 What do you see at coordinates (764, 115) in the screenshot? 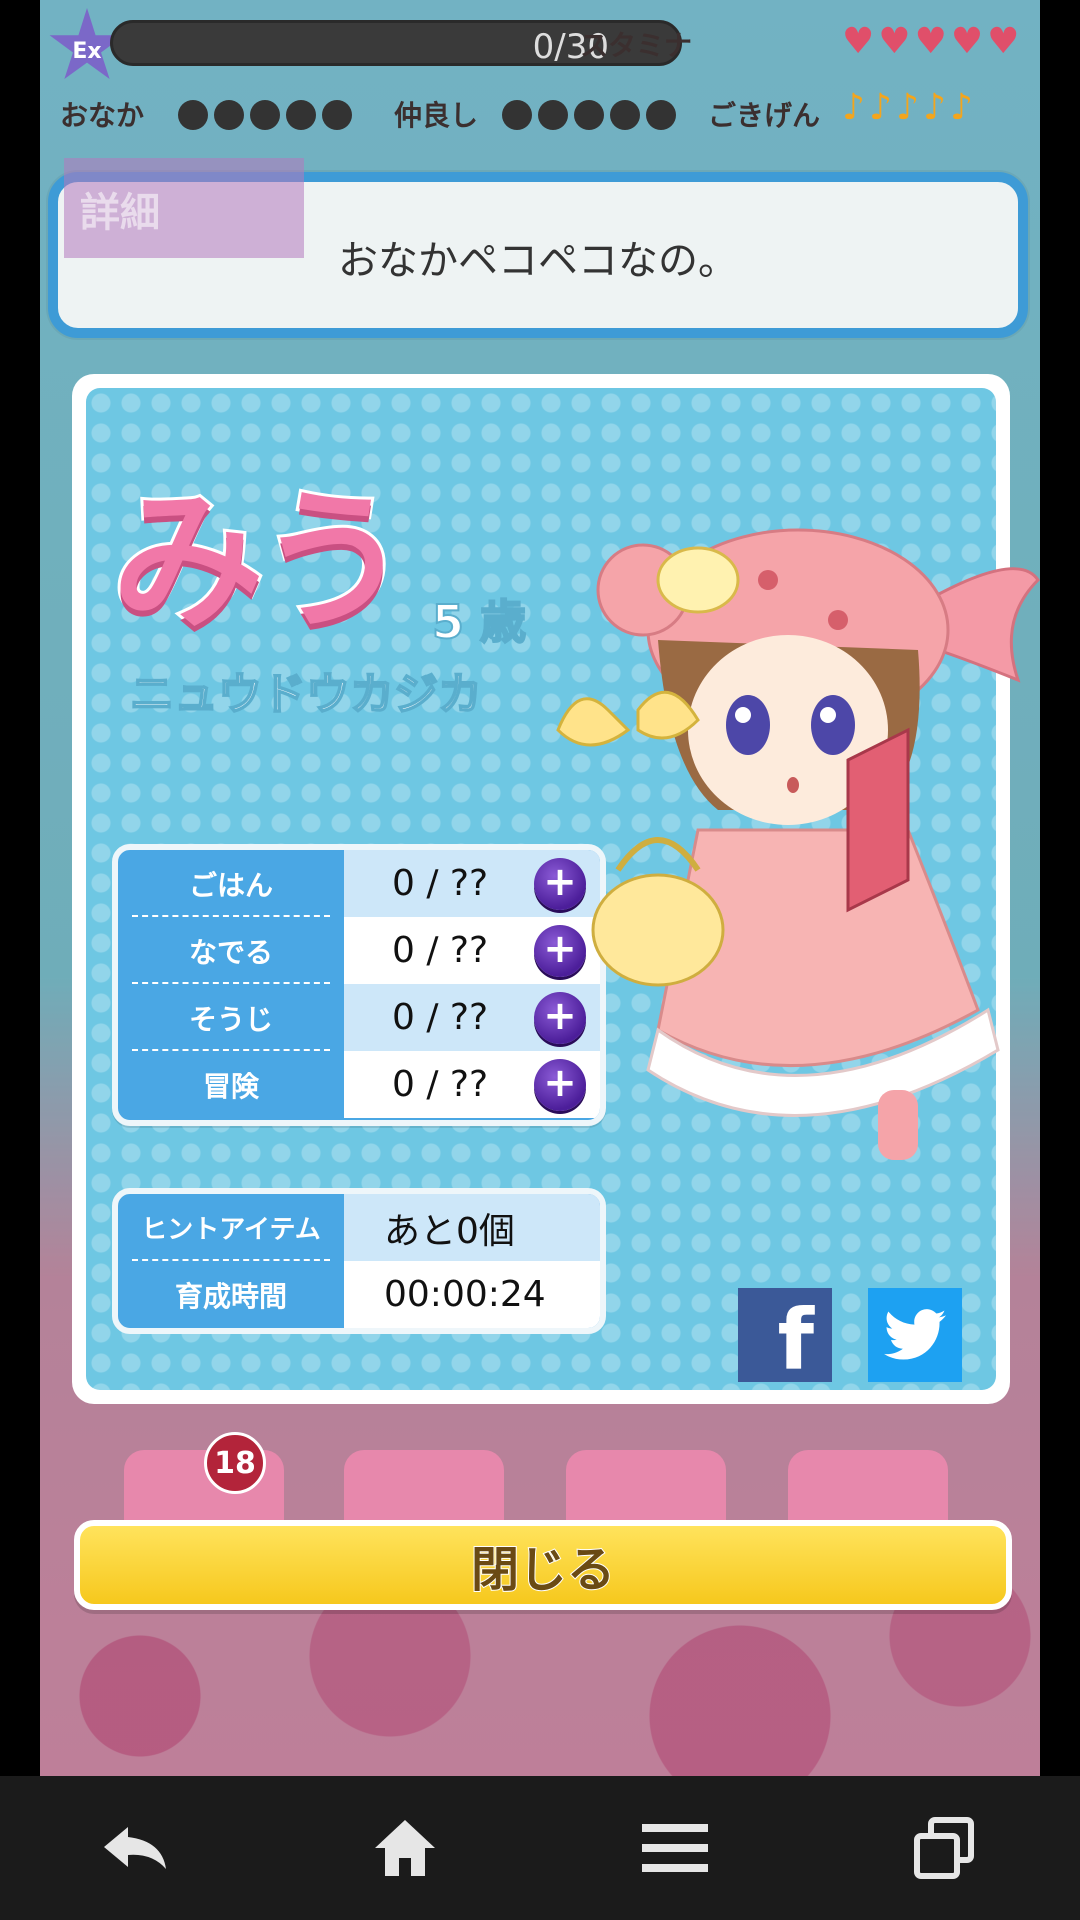
I see `mood-label: ごきげん` at bounding box center [764, 115].